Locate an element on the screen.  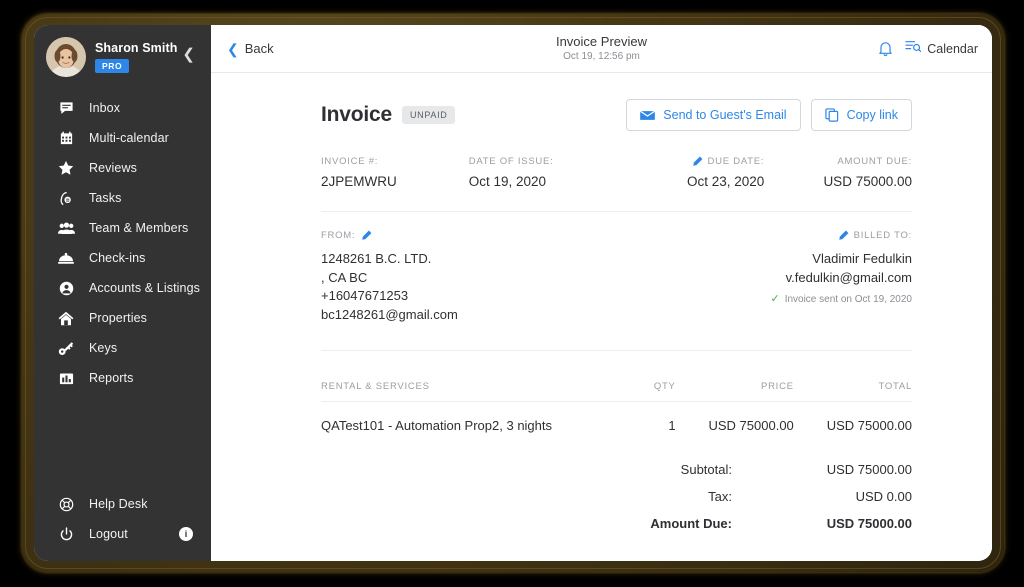
copy-link-button: Copy link is located at coordinates (861, 115).